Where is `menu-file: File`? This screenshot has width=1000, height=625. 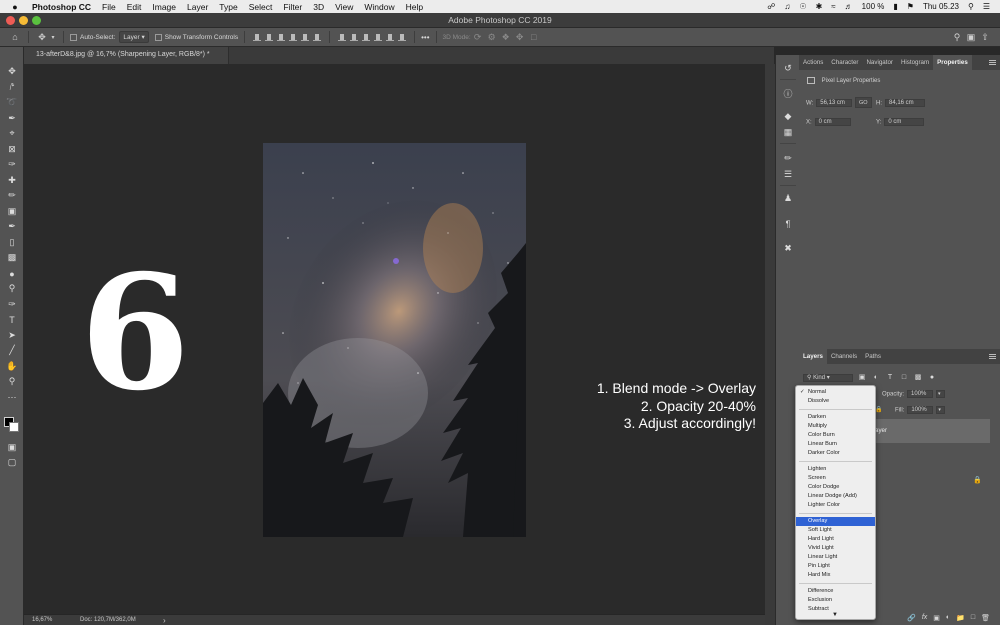
menu-file: File is located at coordinates (109, 7).